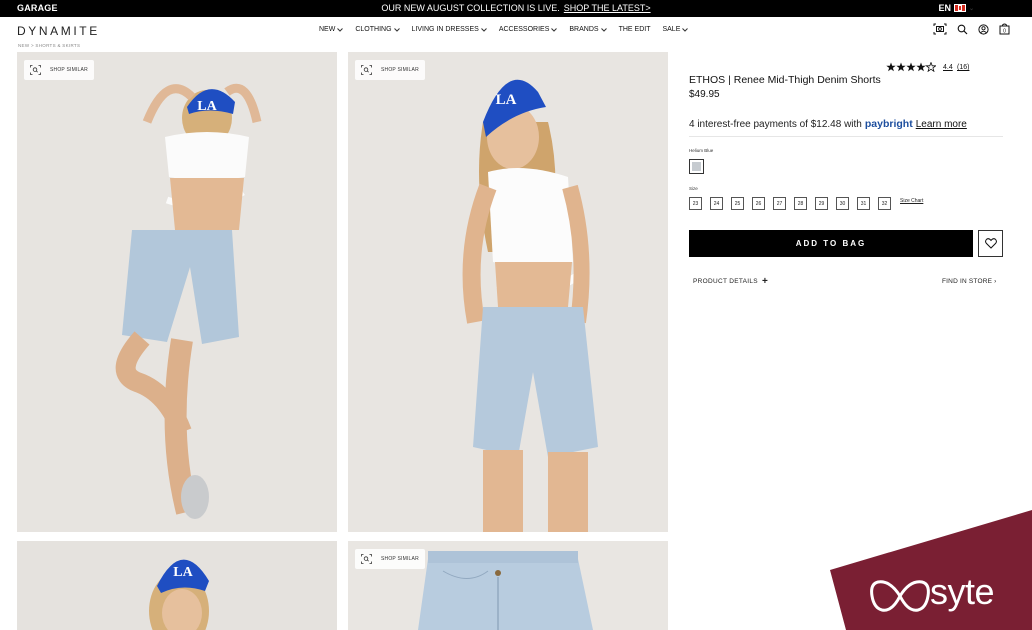 The image size is (1032, 630). I want to click on learn-more-link: Learn more, so click(941, 124).